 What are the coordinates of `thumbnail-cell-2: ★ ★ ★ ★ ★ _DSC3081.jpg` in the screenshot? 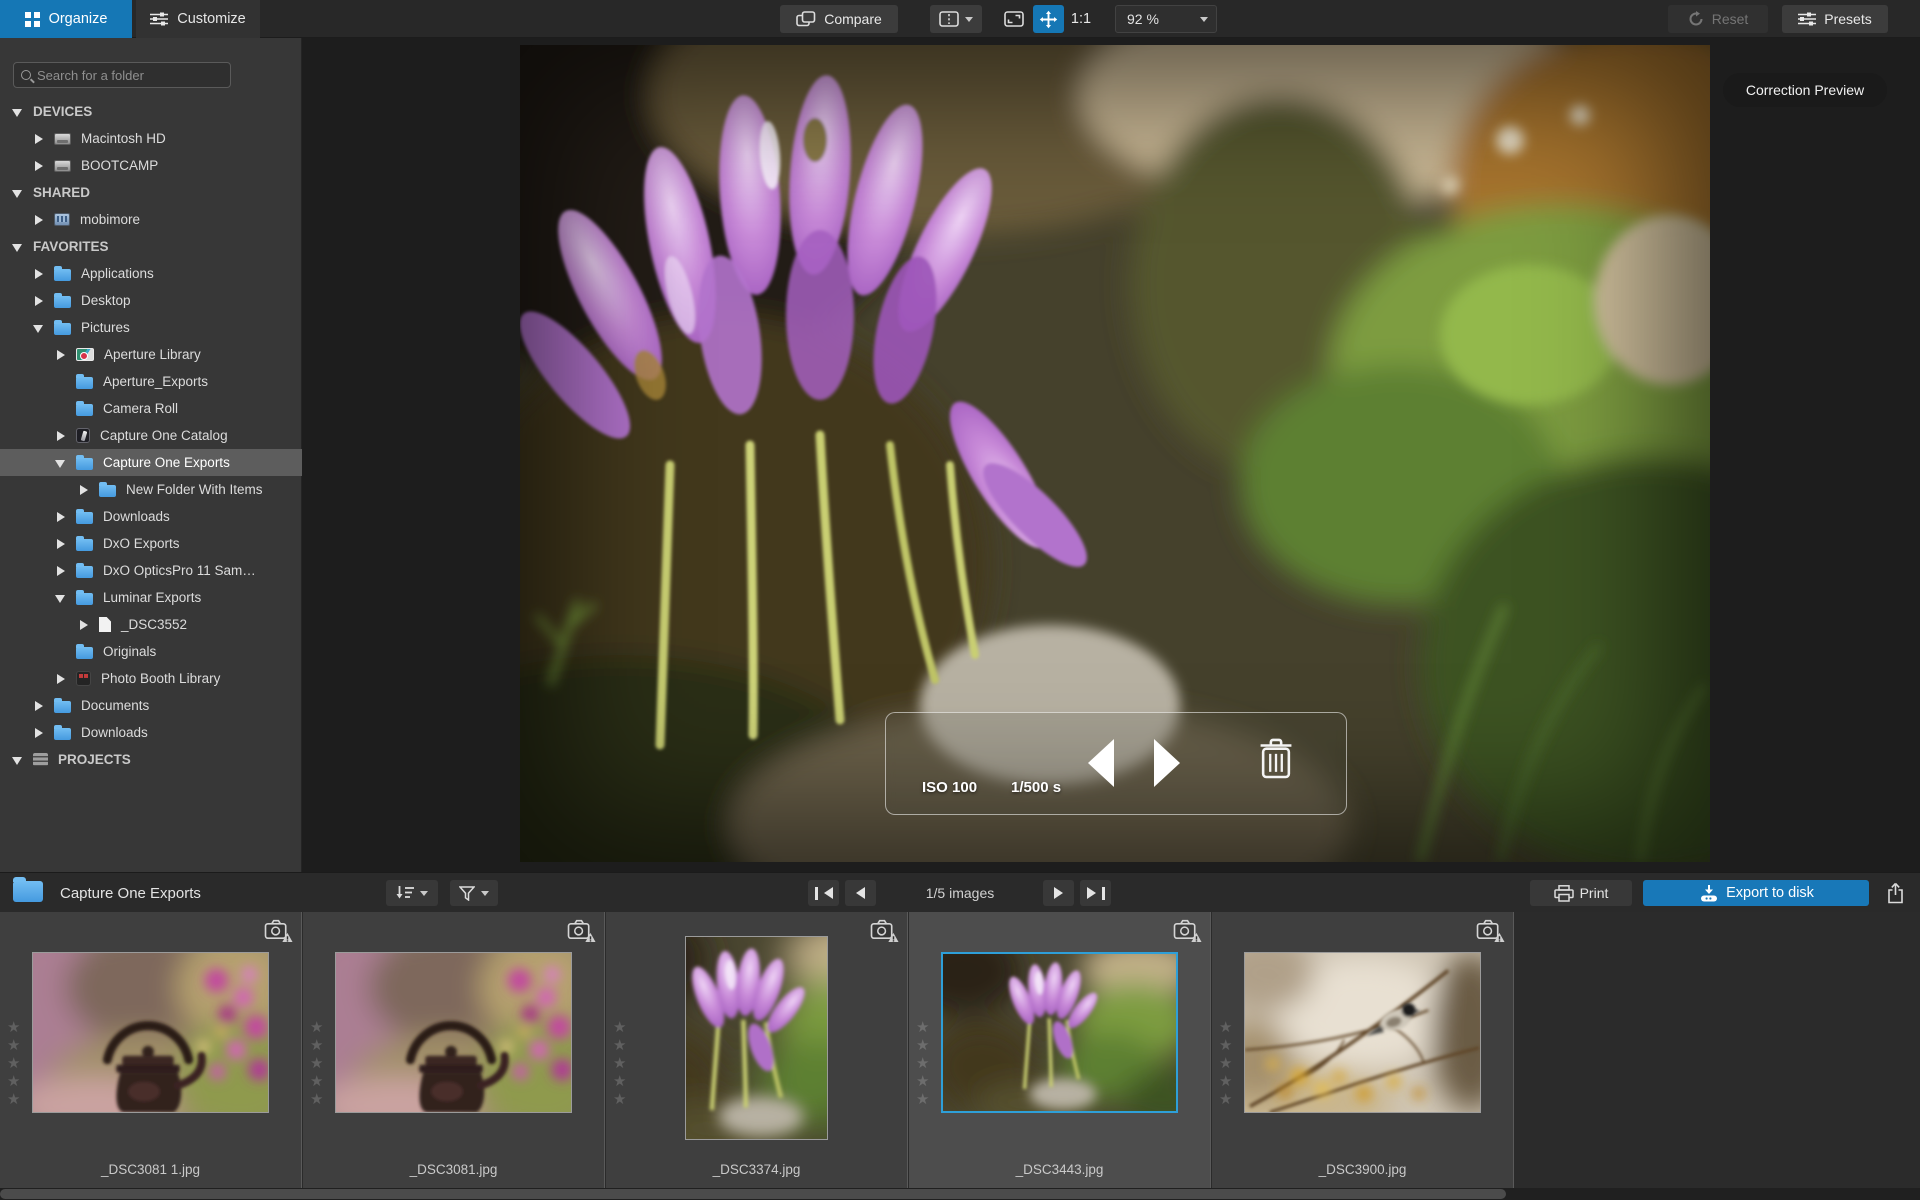 It's located at (454, 1050).